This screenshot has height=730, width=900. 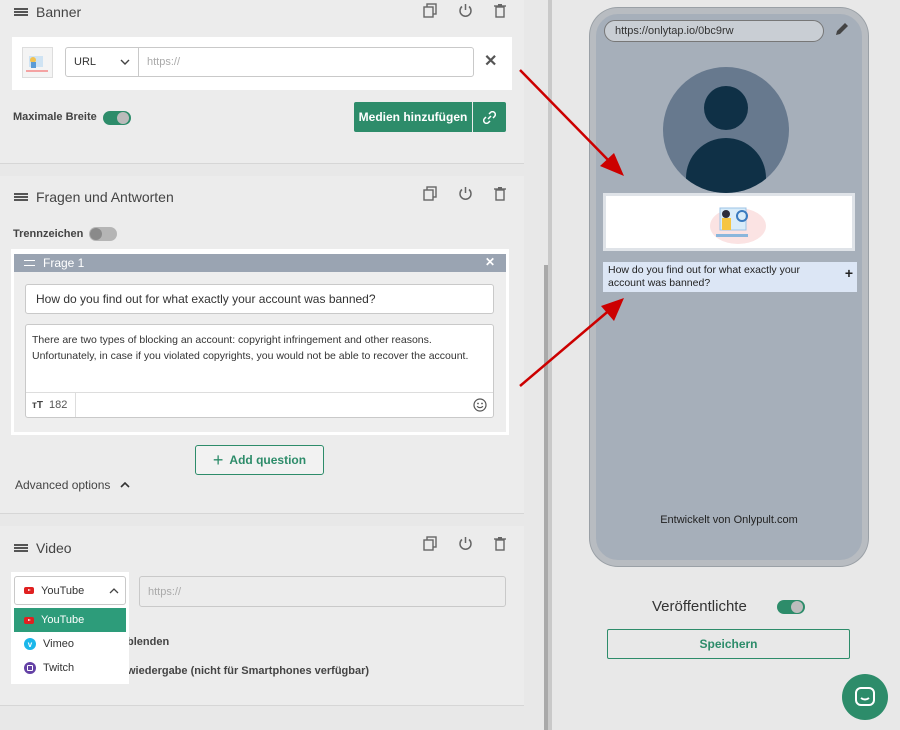 What do you see at coordinates (103, 234) in the screenshot?
I see `separator-toggle` at bounding box center [103, 234].